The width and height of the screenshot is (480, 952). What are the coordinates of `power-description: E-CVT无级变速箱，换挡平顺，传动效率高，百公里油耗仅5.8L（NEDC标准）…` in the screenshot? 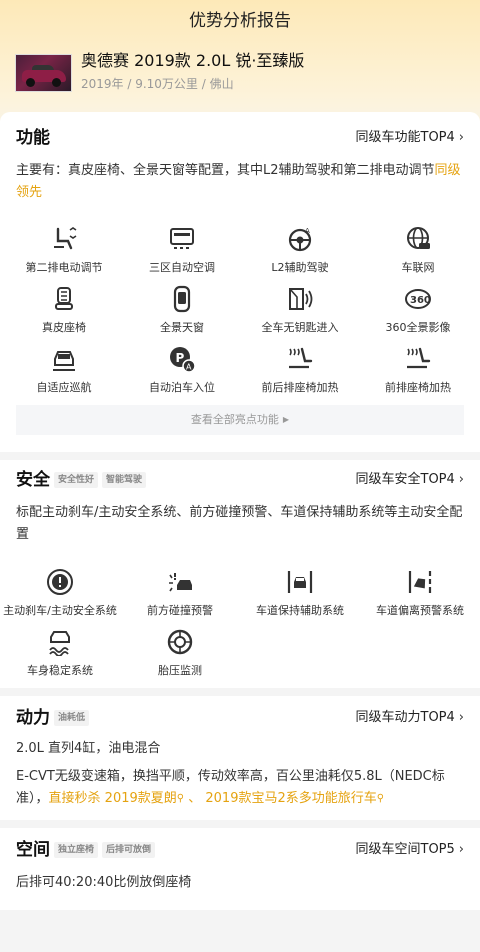 It's located at (230, 787).